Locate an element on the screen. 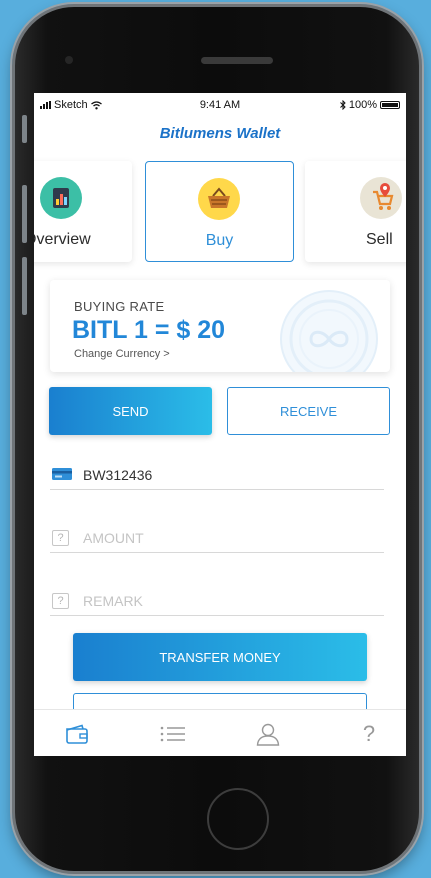 This screenshot has width=431, height=878. tab-list is located at coordinates (173, 734).